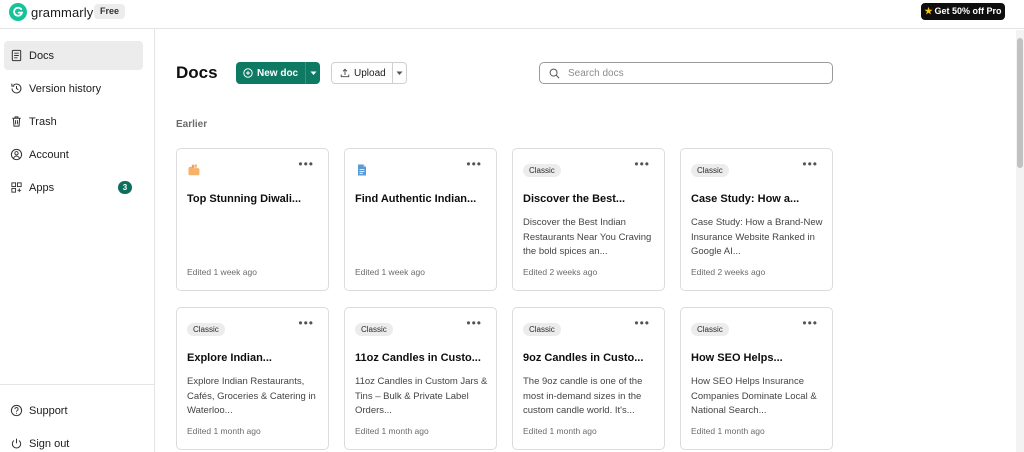  I want to click on new-doc-label: New doc, so click(278, 73).